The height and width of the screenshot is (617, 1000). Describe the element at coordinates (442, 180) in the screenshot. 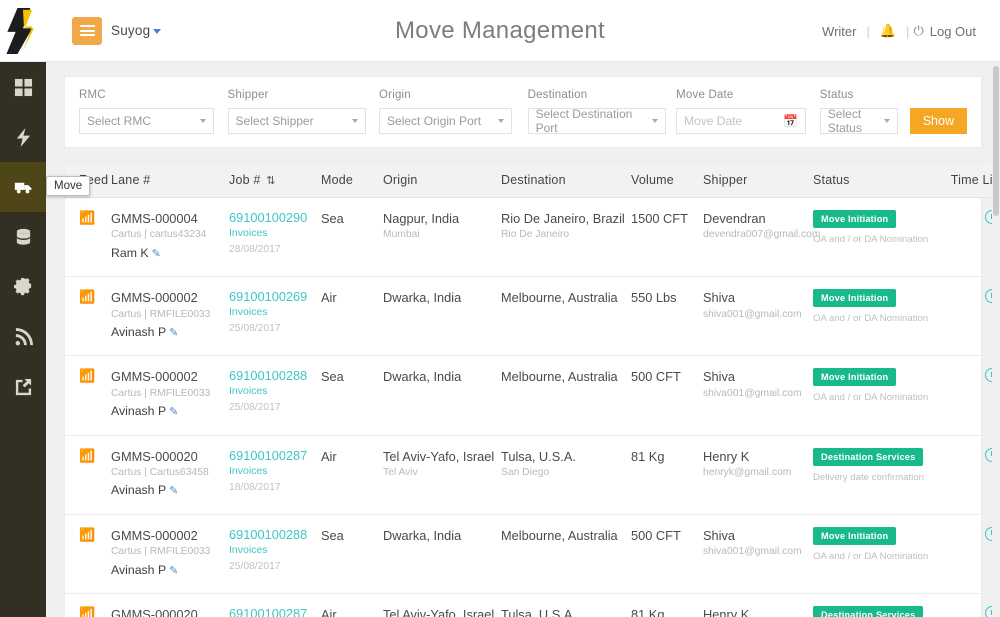

I see `col-origin: Origin` at that location.